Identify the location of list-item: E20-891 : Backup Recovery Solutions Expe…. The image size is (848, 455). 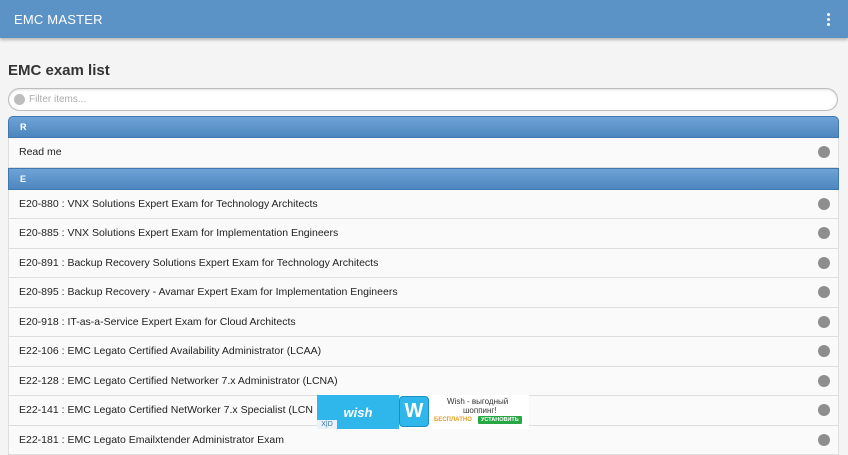
(423, 264).